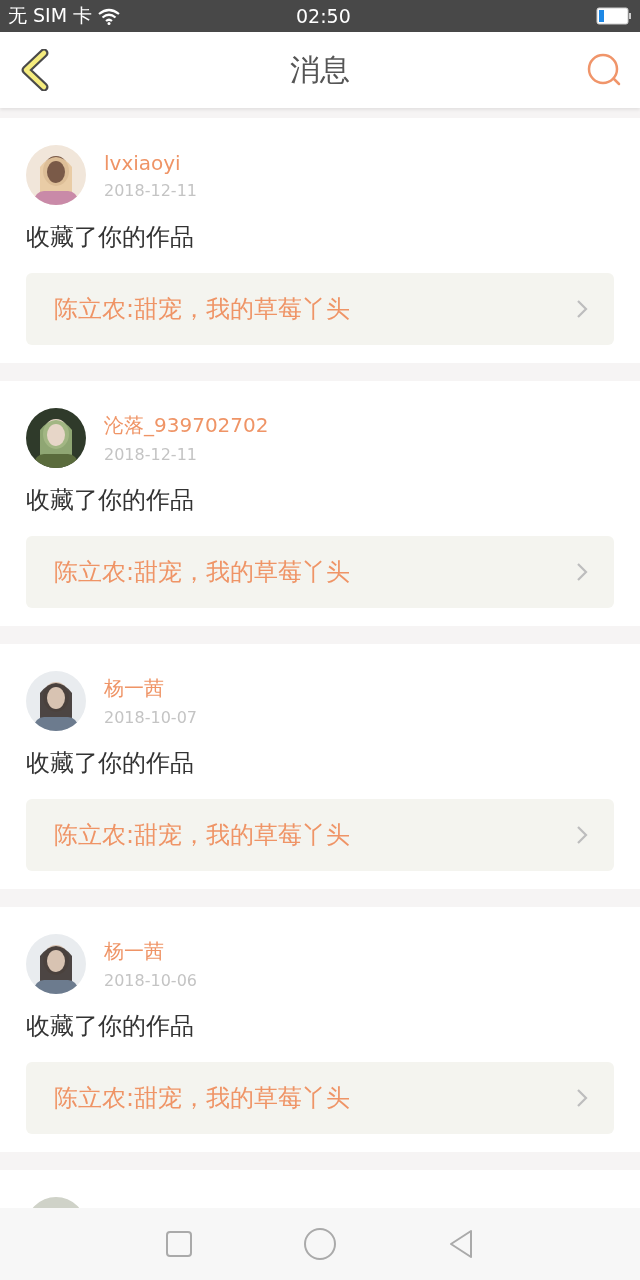 The height and width of the screenshot is (1280, 640). Describe the element at coordinates (150, 162) in the screenshot. I see `user-name: lvxiaoyi` at that location.